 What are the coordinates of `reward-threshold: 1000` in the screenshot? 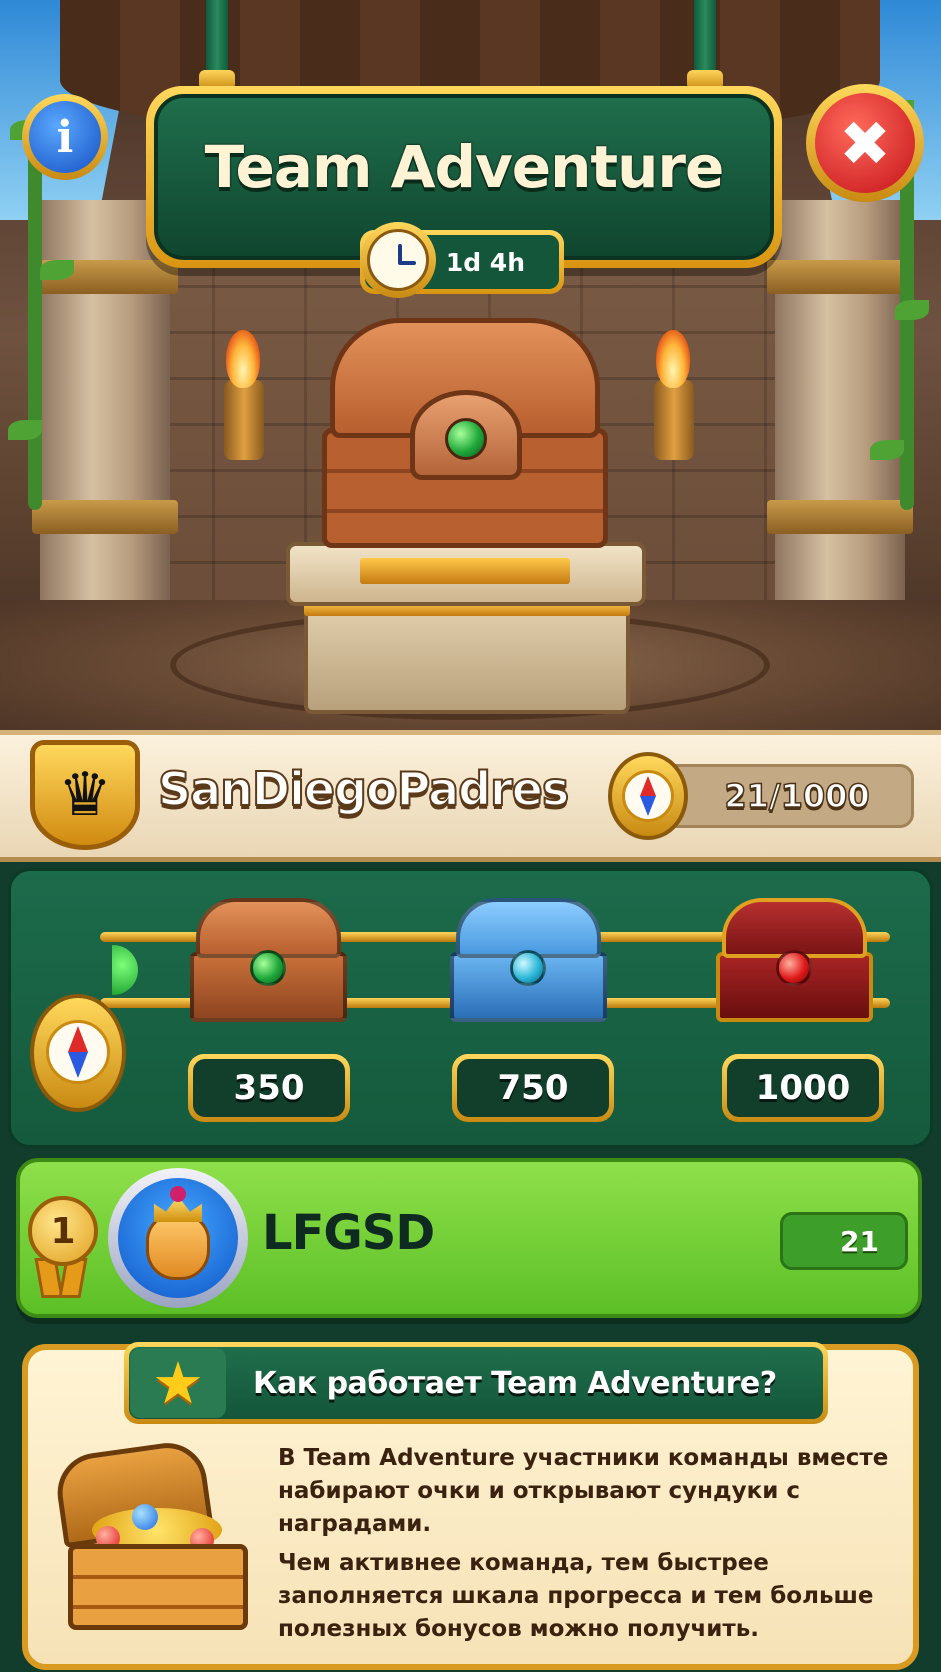 It's located at (803, 1088).